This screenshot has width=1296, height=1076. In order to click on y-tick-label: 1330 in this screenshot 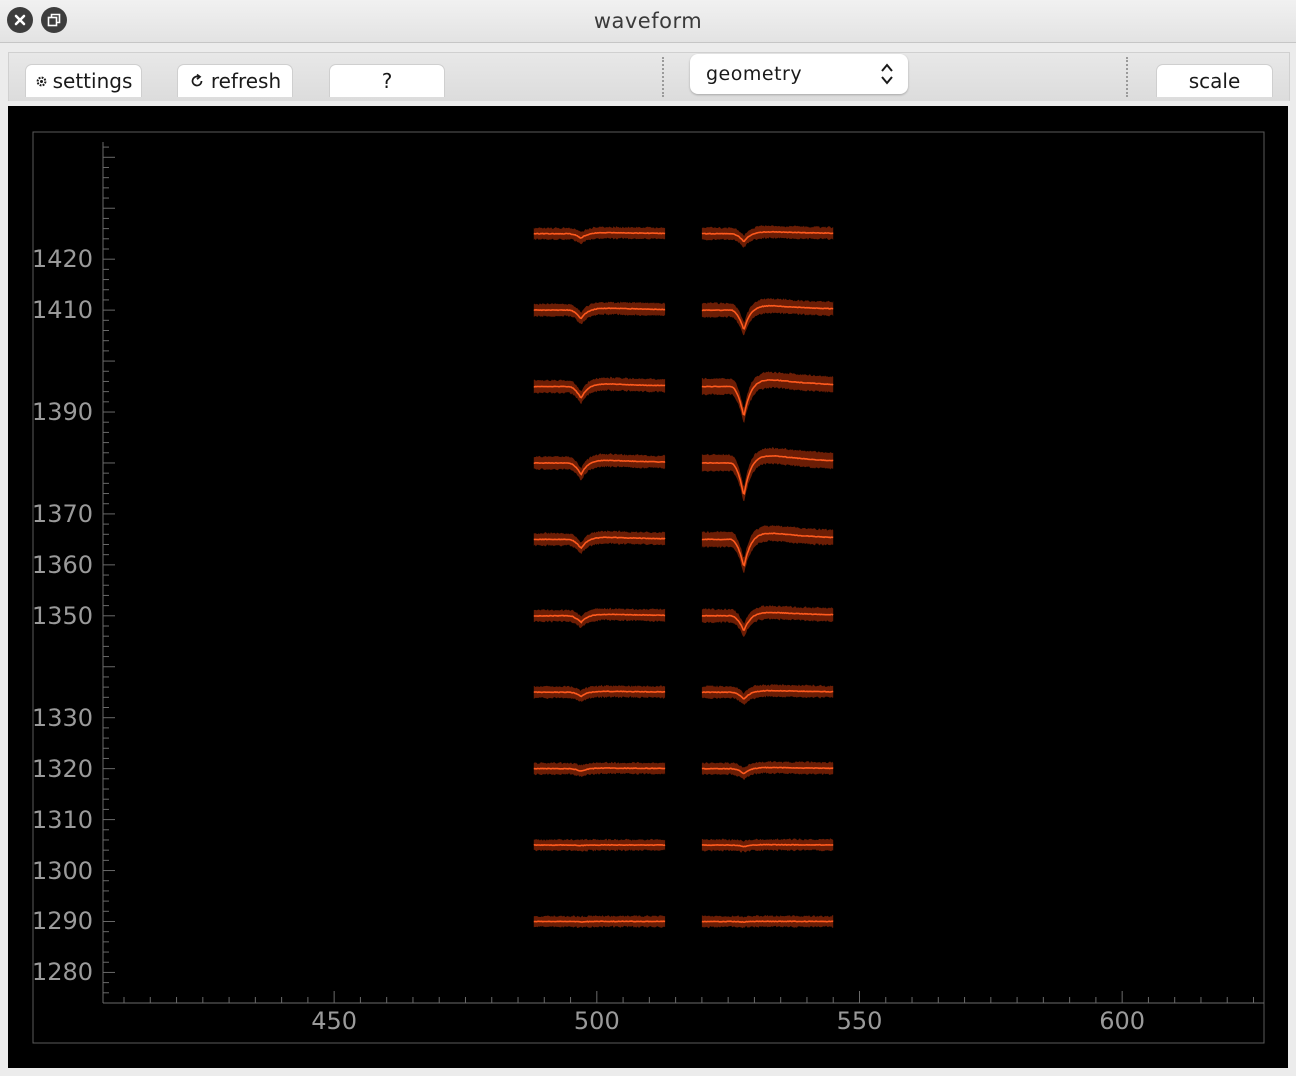, I will do `click(62, 717)`.